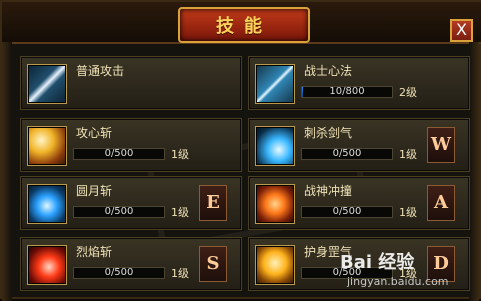 Image resolution: width=481 pixels, height=301 pixels. I want to click on sword-qi-icon, so click(275, 146).